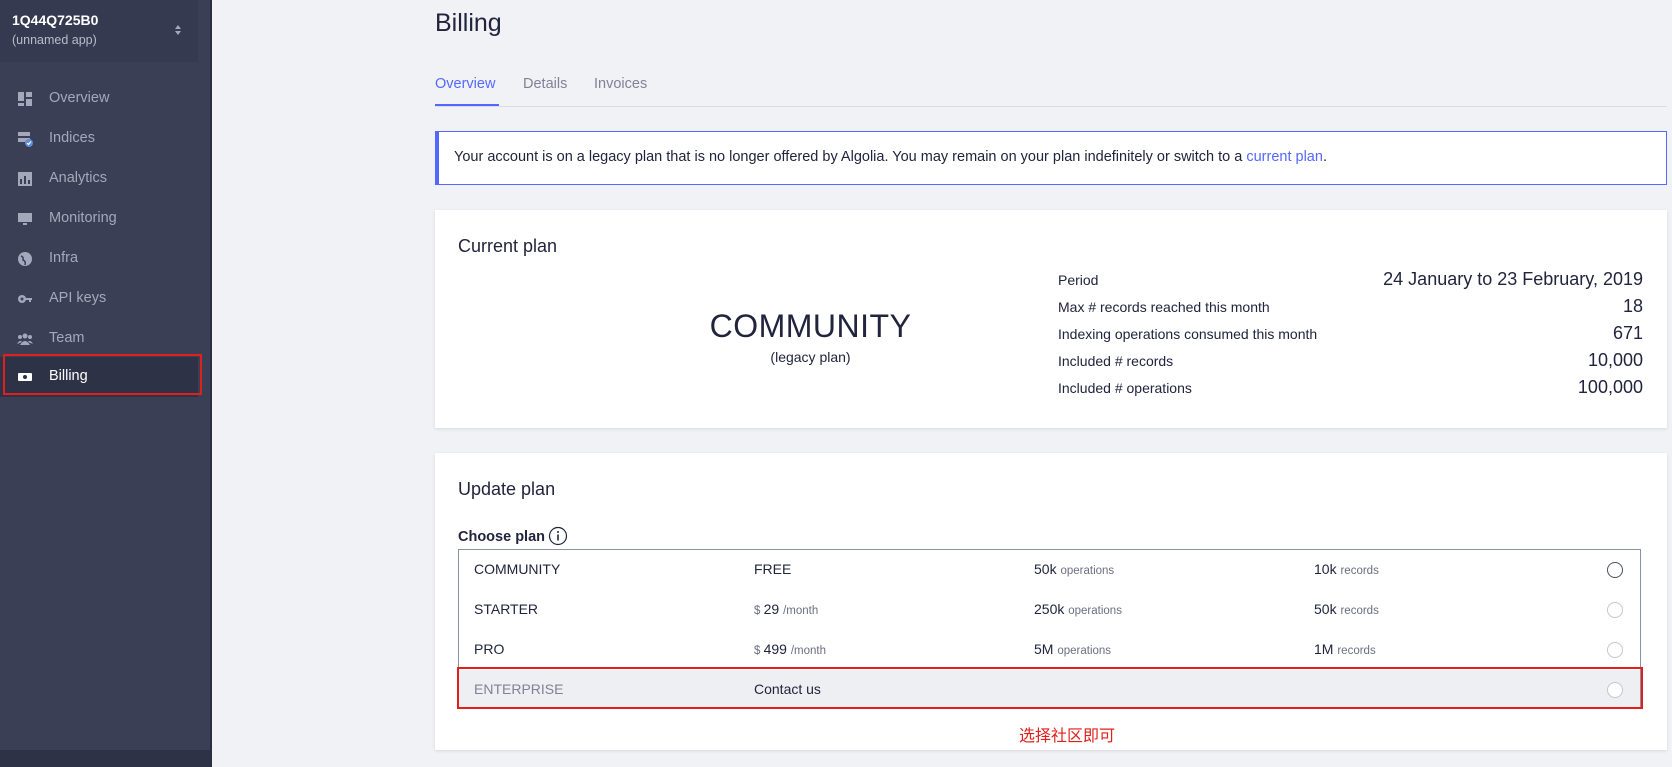 This screenshot has height=767, width=1672. What do you see at coordinates (1078, 280) in the screenshot?
I see `stat-label-period: Period` at bounding box center [1078, 280].